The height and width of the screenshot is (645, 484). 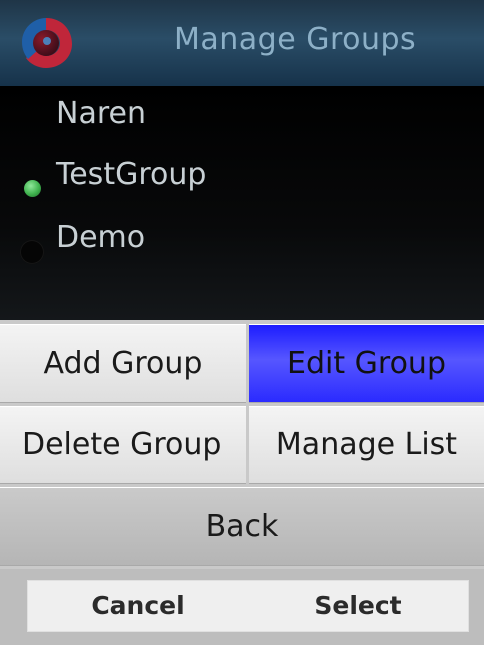 I want to click on group-list-item: Demo, so click(x=242, y=242).